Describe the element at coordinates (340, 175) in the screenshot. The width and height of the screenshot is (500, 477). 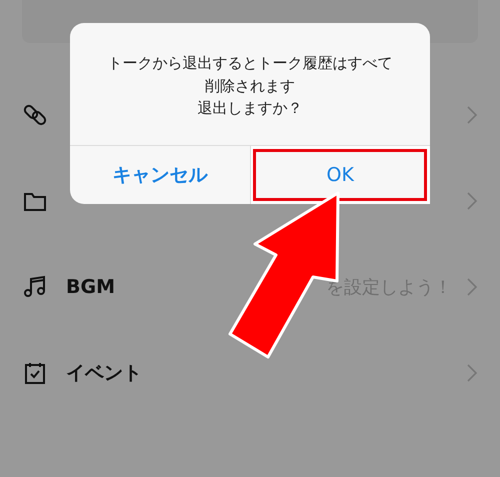
I see `ok-button: OK` at that location.